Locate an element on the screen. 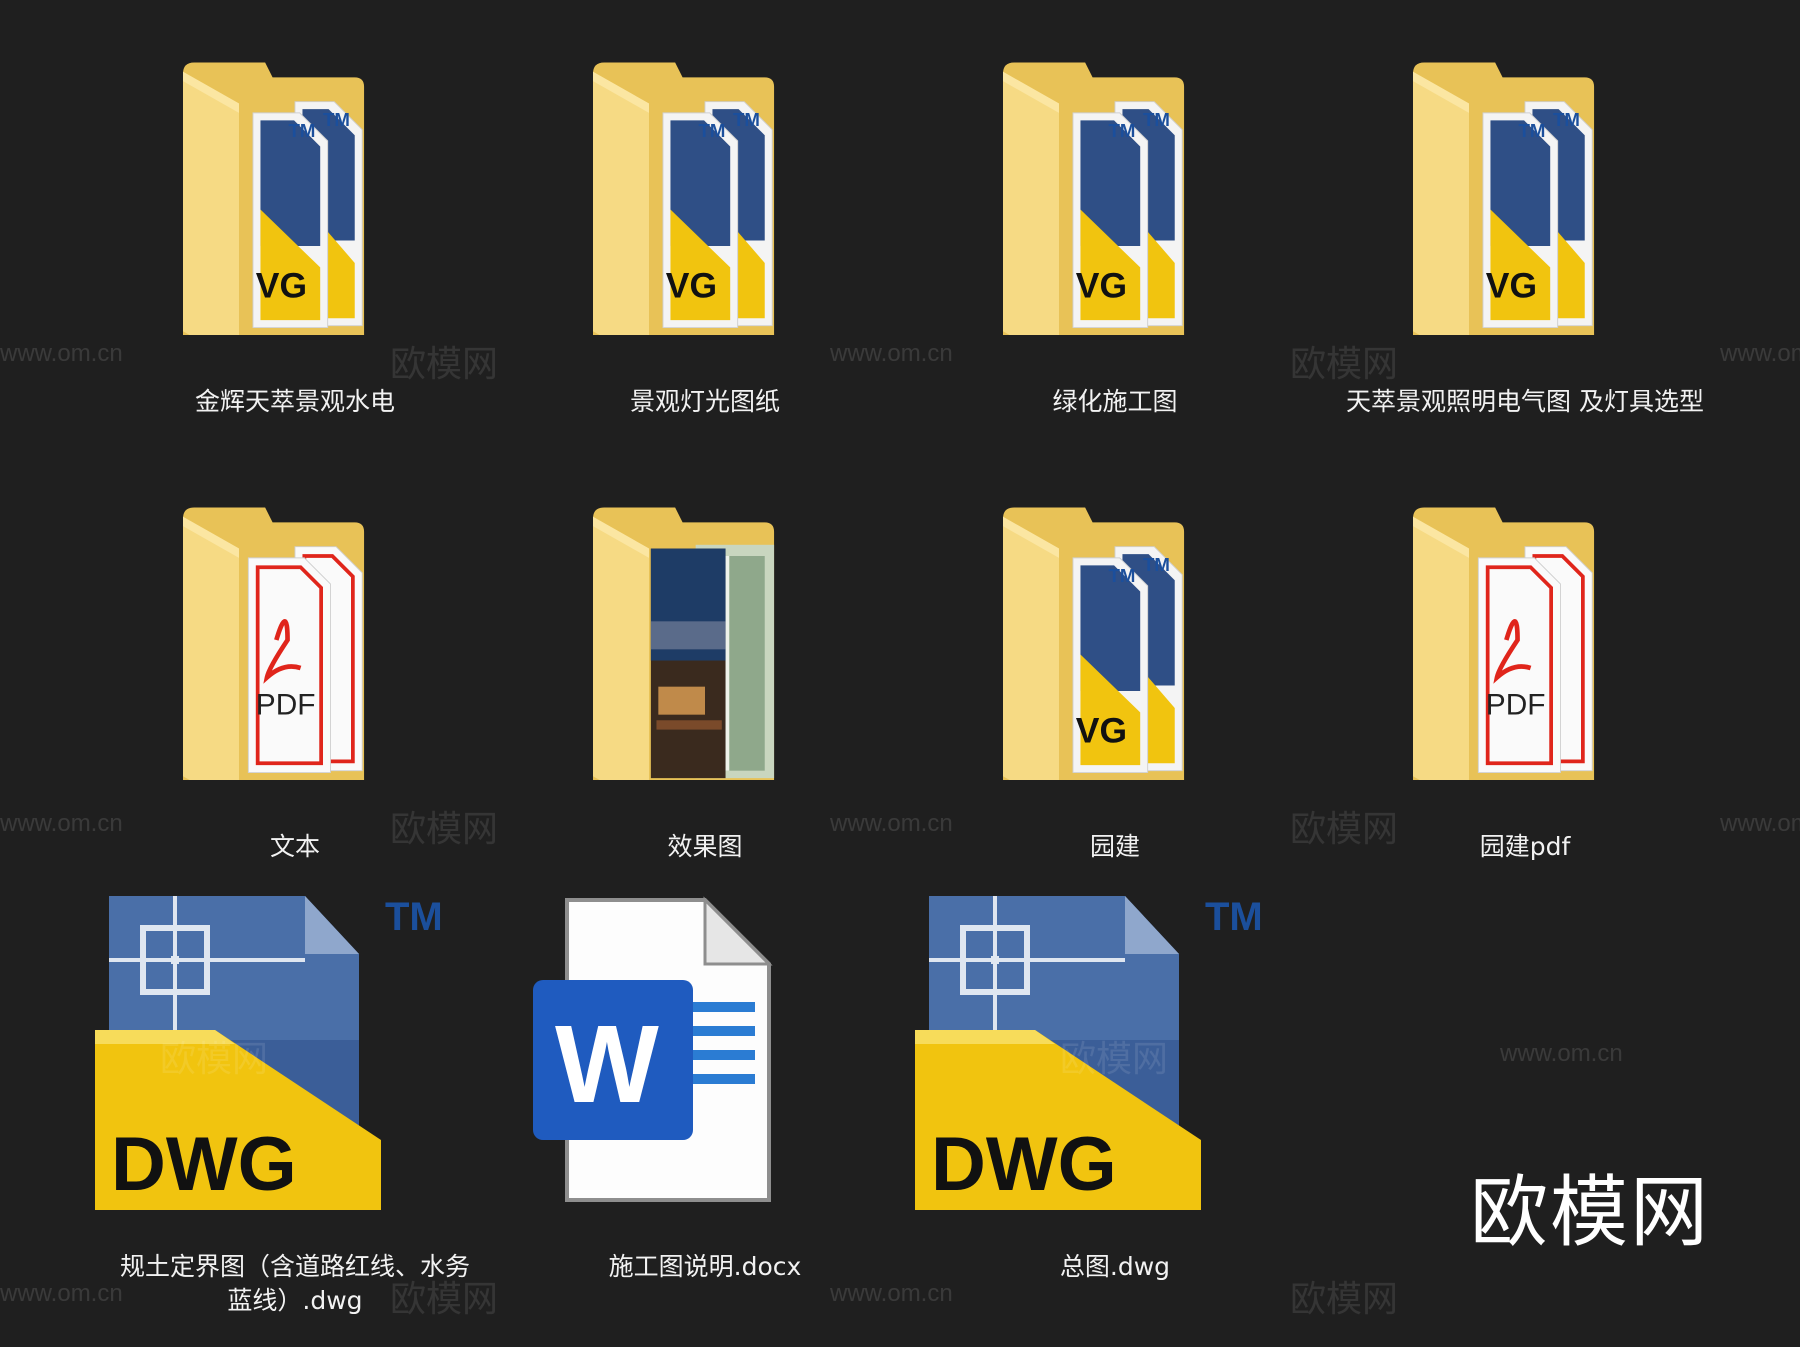 The width and height of the screenshot is (1800, 1347). file-label: 天萃景观照明电气图 及灯具选型 is located at coordinates (1525, 401).